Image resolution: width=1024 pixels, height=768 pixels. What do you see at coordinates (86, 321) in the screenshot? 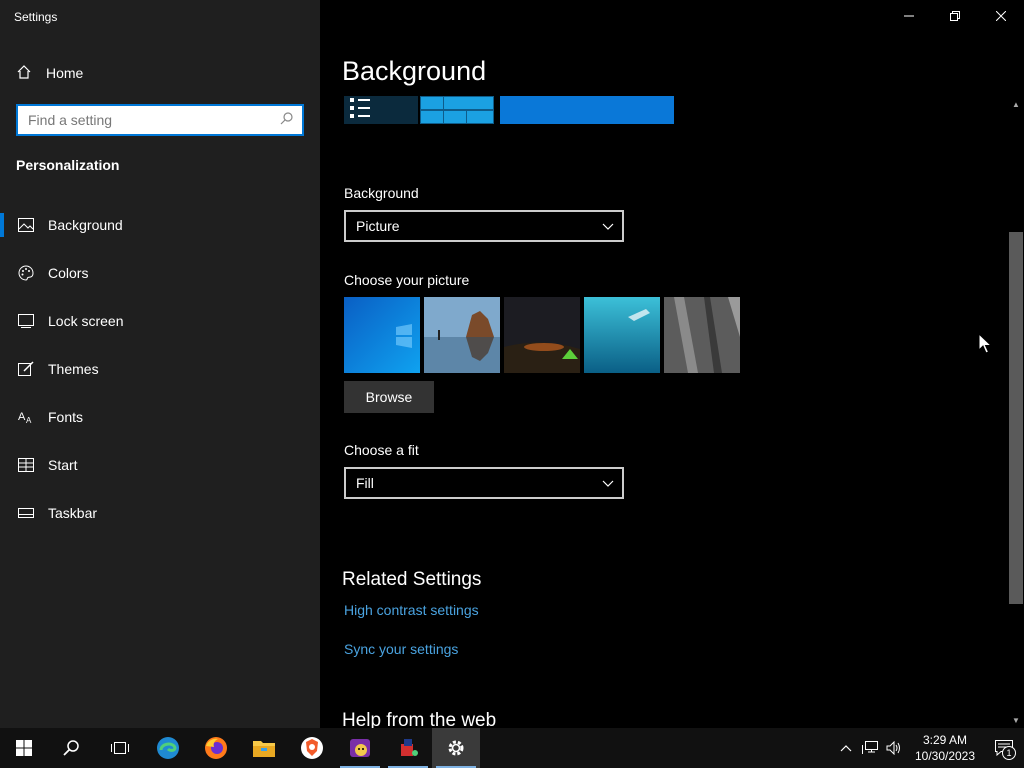
I see `sidebar-item-label: Lock screen` at bounding box center [86, 321].